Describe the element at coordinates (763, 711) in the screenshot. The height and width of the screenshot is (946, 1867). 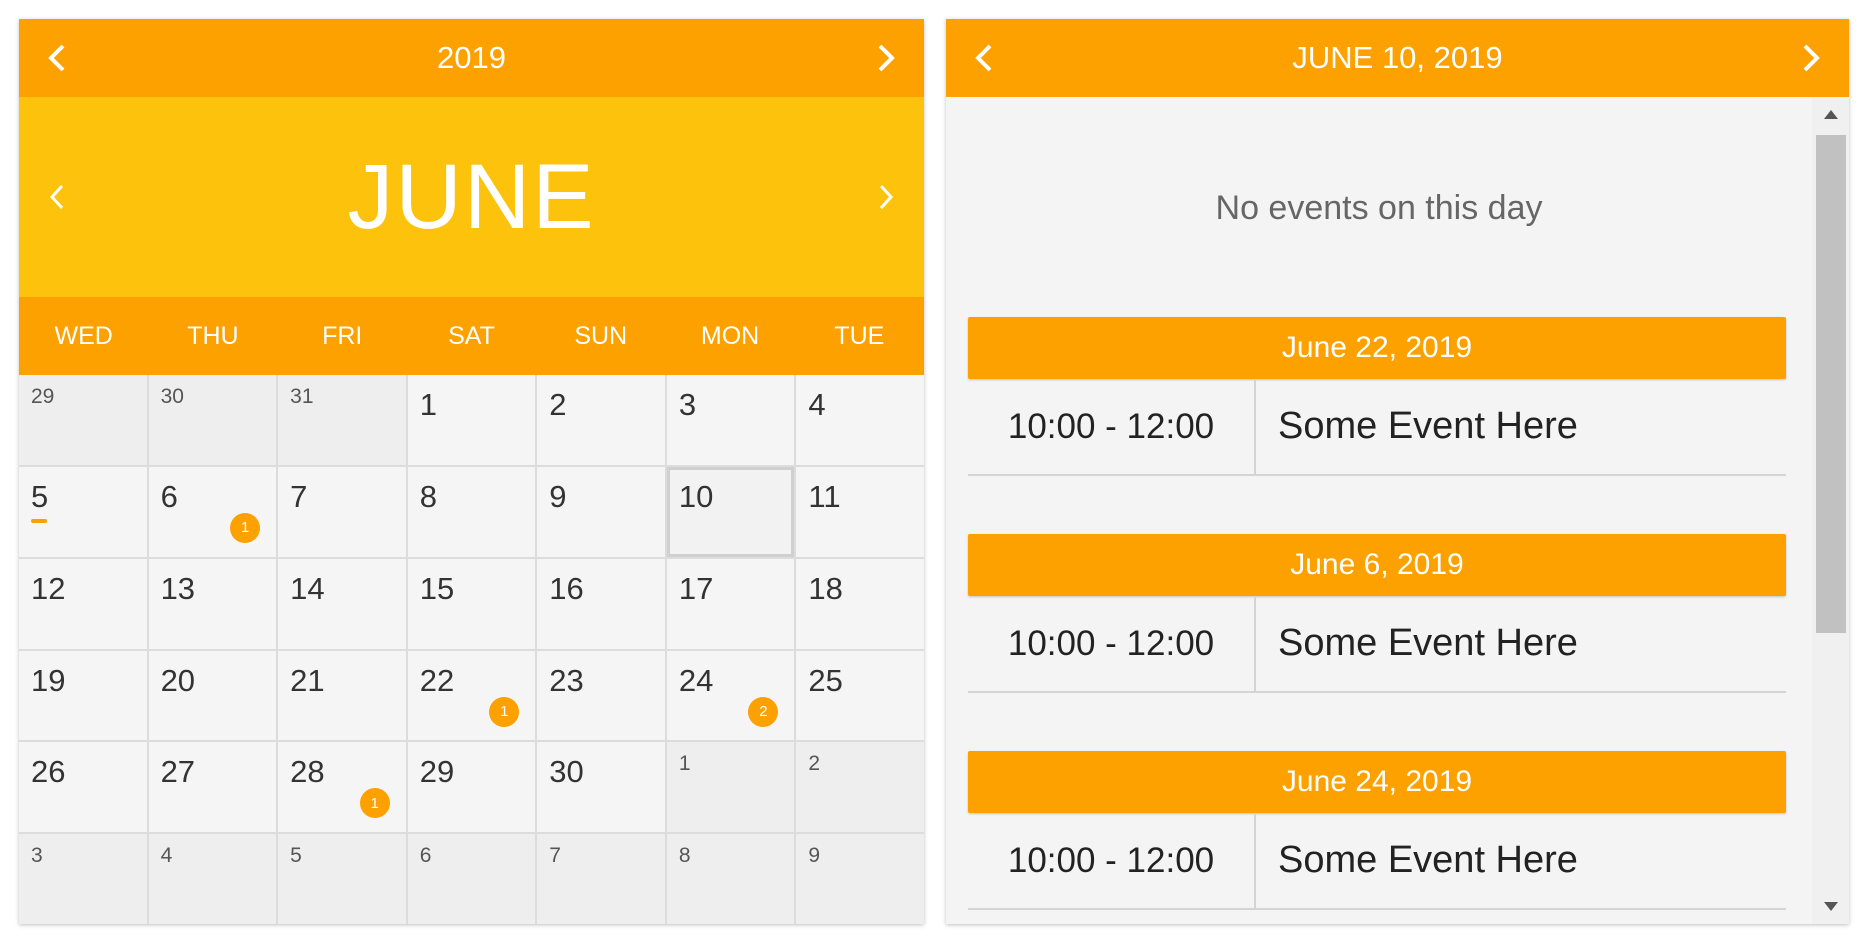
I see `event-count-badge: 2` at that location.